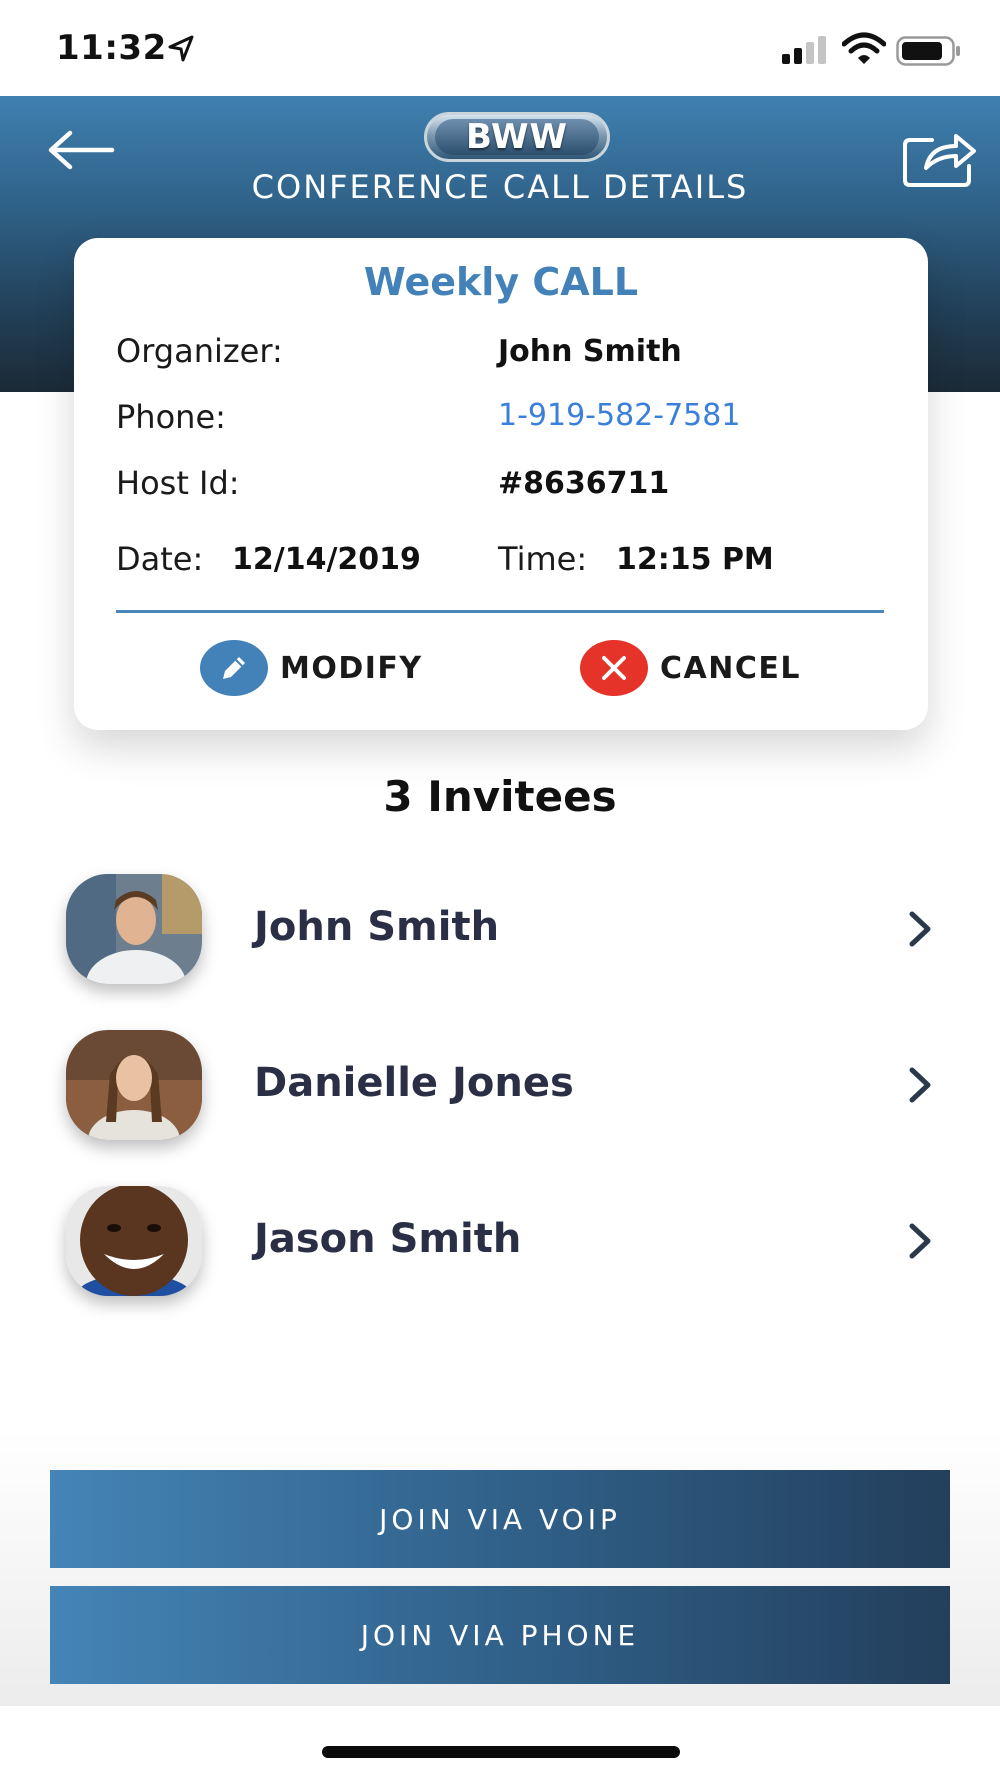  I want to click on status-time: 11:32, so click(111, 48).